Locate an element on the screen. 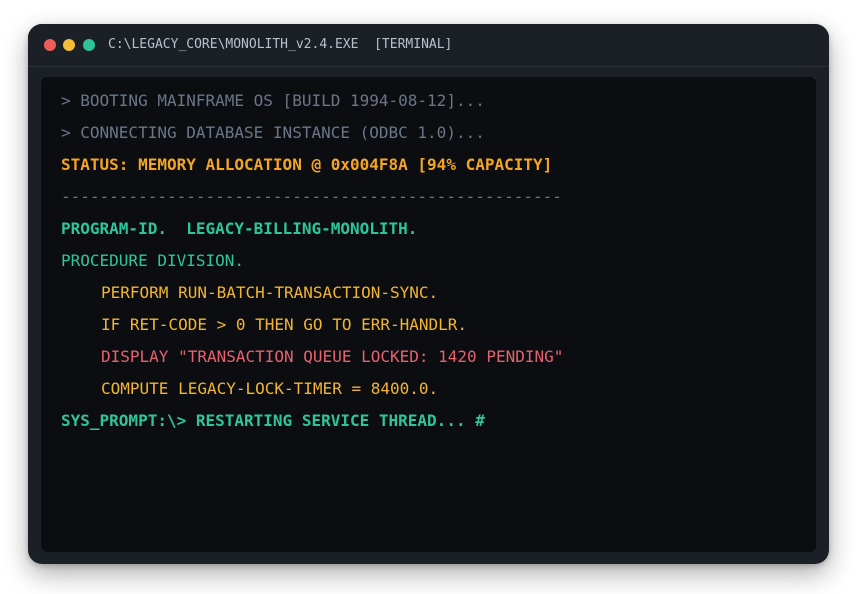 This screenshot has width=865, height=594. maximize-window-button is located at coordinates (89, 45).